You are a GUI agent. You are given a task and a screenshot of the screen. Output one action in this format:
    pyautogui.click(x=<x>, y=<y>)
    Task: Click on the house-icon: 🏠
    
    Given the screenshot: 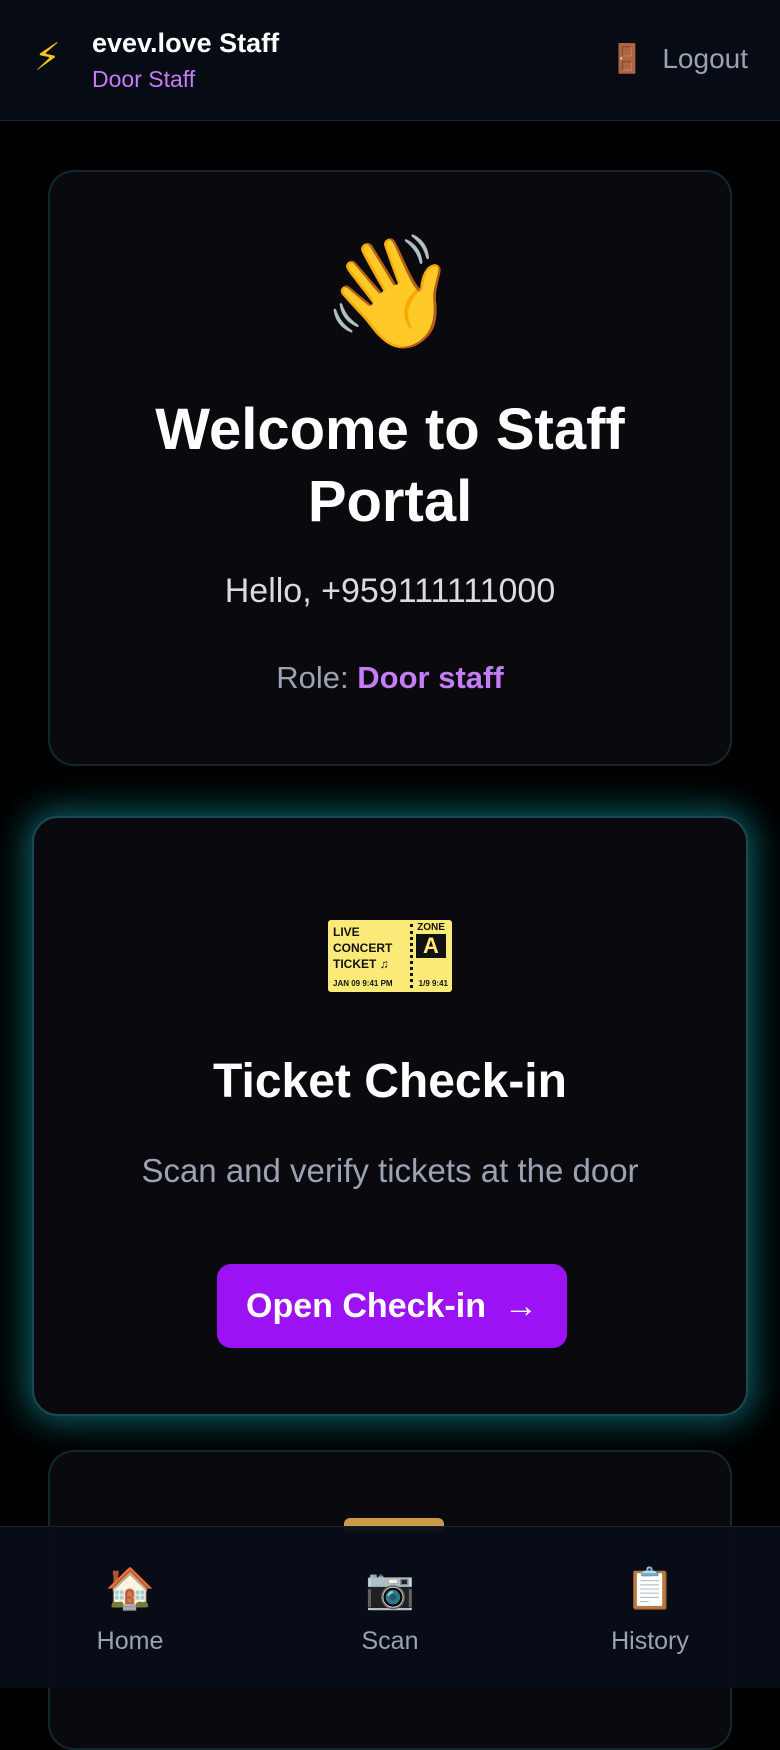 What is the action you would take?
    pyautogui.click(x=130, y=1589)
    